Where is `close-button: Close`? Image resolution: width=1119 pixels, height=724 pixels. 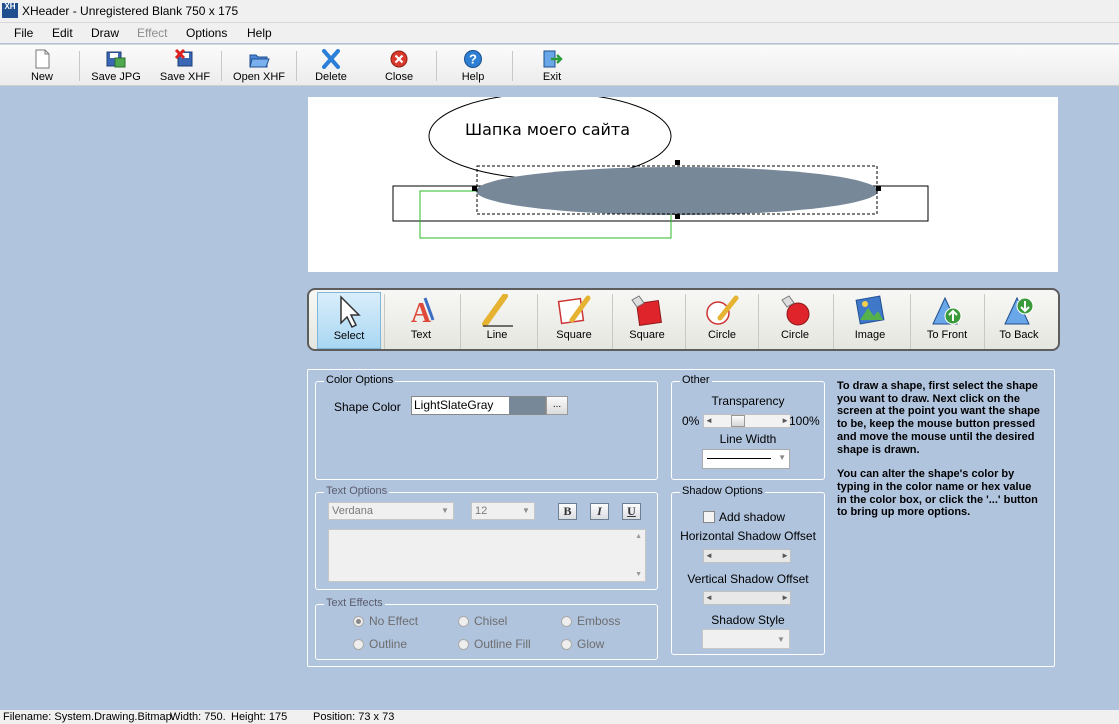
close-button: Close is located at coordinates (399, 65).